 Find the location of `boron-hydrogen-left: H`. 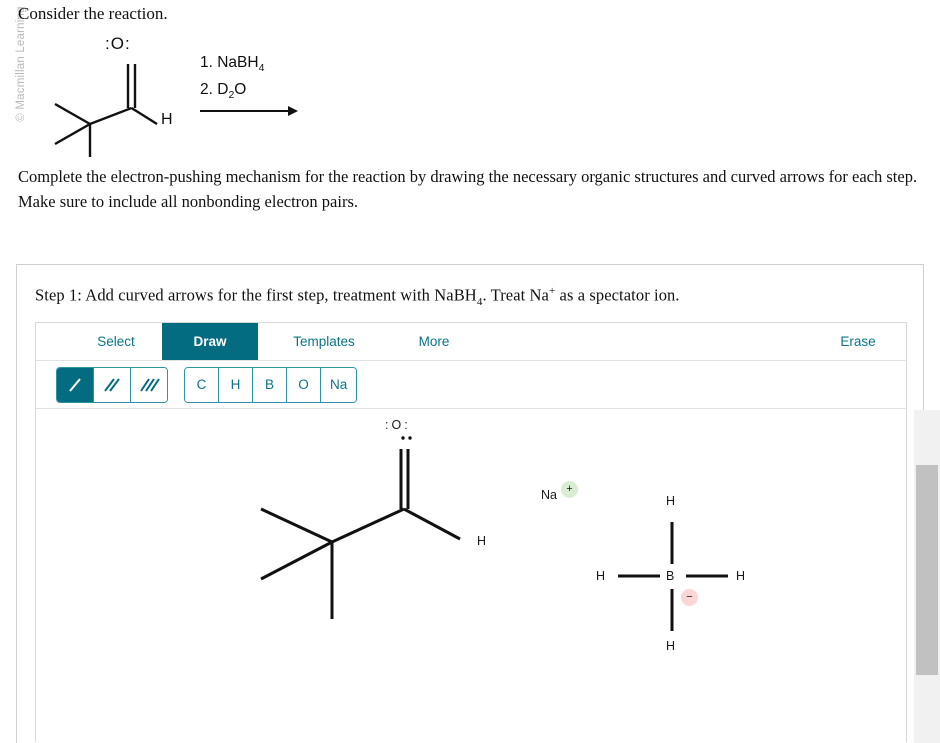

boron-hydrogen-left: H is located at coordinates (600, 576).